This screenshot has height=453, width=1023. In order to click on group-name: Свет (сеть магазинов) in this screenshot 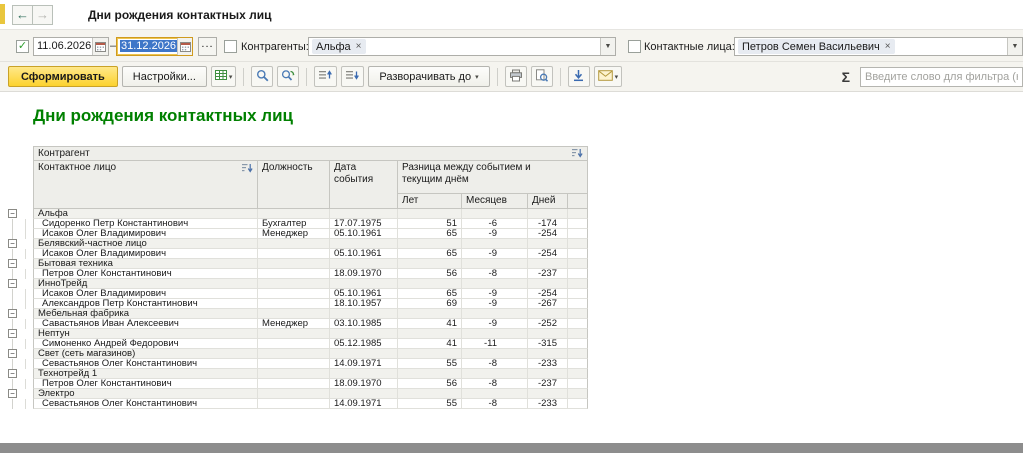, I will do `click(145, 354)`.